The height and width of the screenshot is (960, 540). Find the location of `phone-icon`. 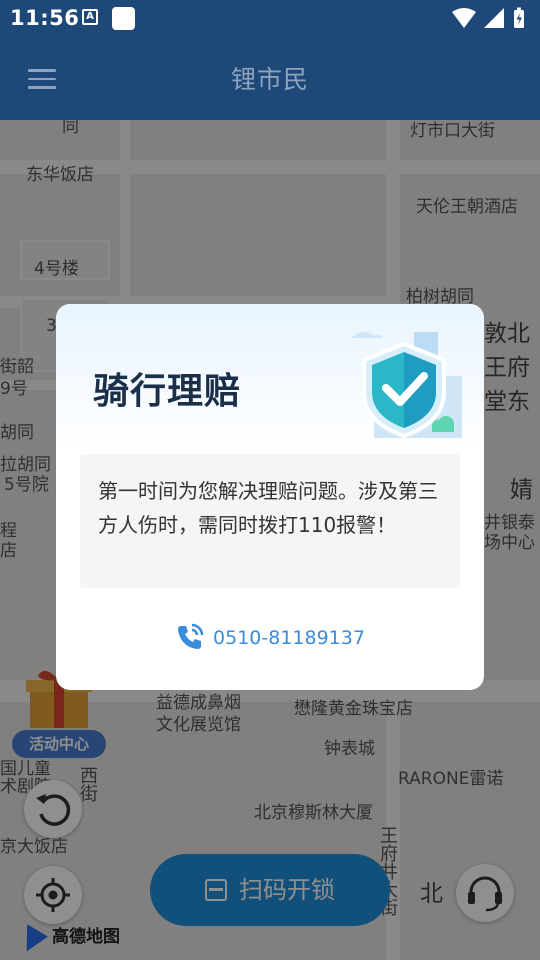

phone-icon is located at coordinates (191, 636).